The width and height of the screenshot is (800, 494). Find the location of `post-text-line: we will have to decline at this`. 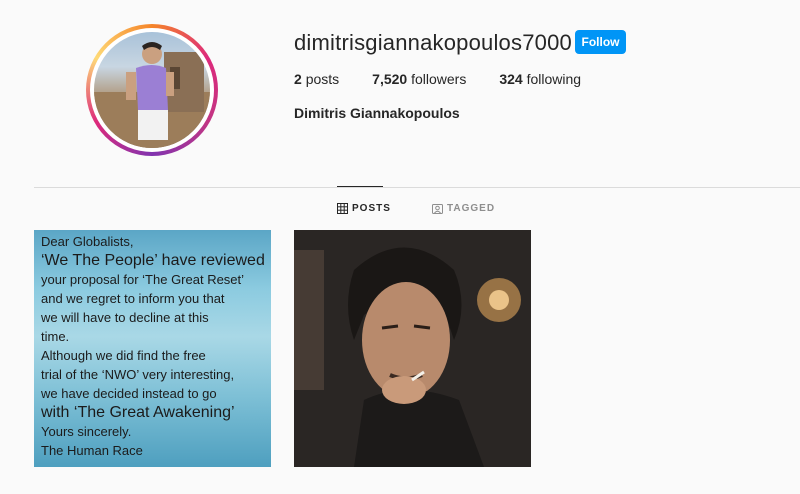

post-text-line: we will have to decline at this is located at coordinates (125, 317).